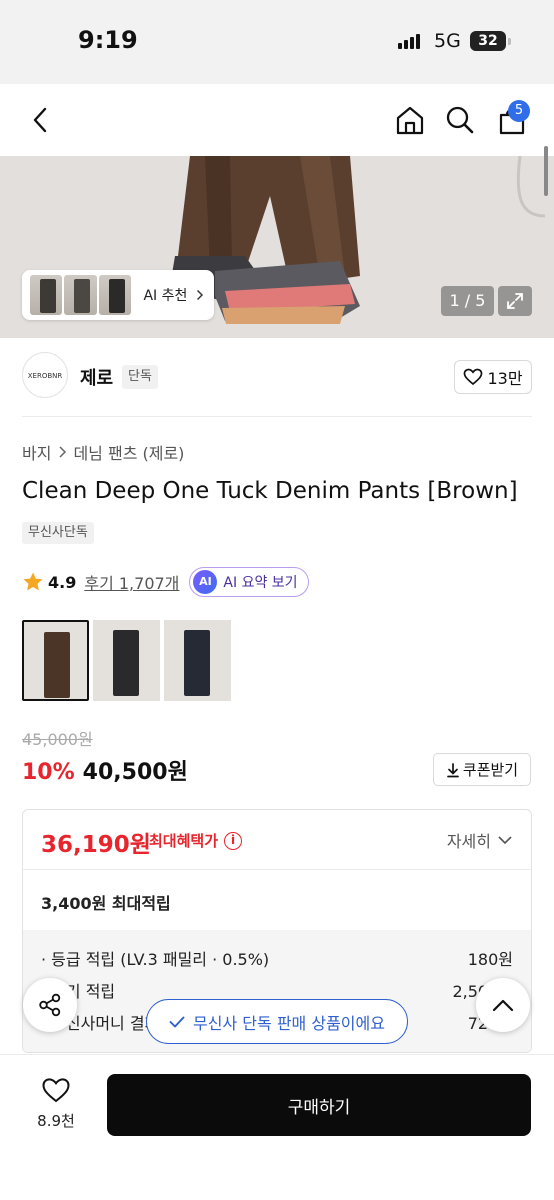 The height and width of the screenshot is (1200, 554). I want to click on original-price: 45,000원, so click(57, 739).